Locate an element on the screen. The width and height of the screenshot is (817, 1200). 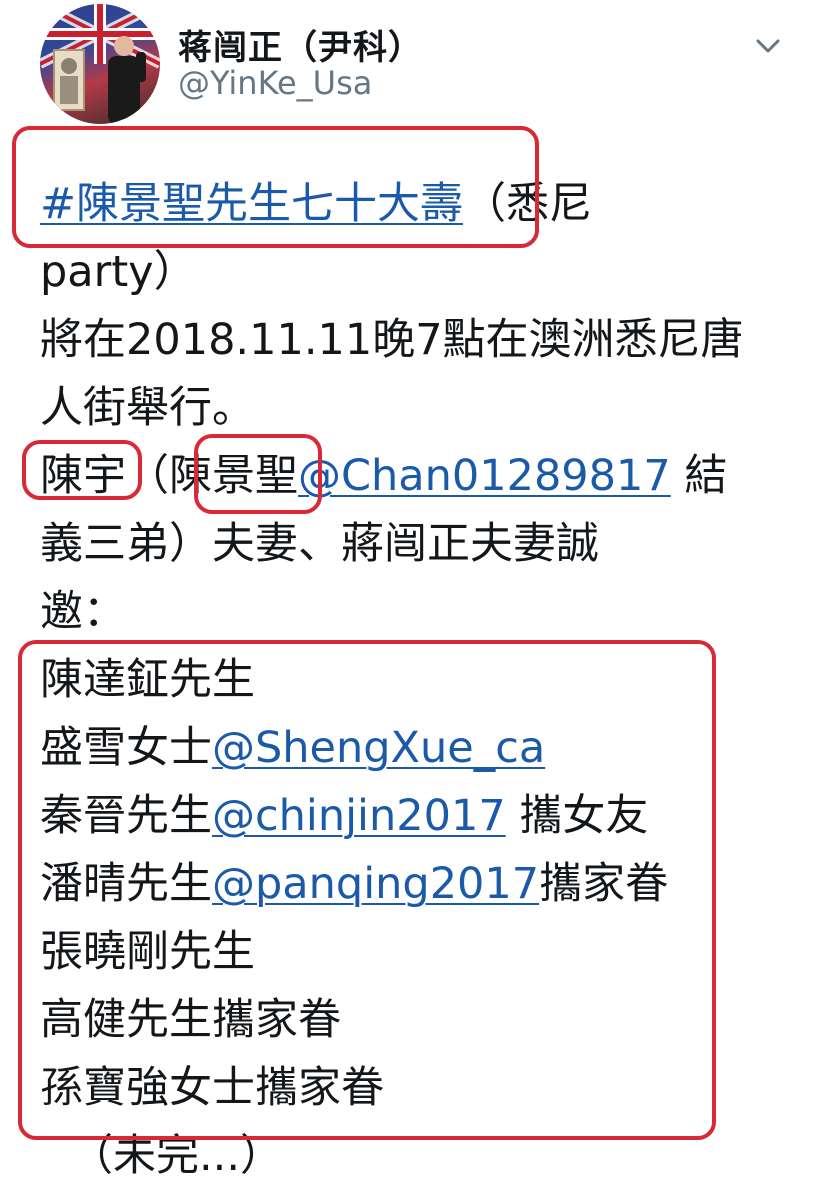
tweet-line: 將在2018.11.11晚7點在澳洲悉尼唐 is located at coordinates (392, 340).